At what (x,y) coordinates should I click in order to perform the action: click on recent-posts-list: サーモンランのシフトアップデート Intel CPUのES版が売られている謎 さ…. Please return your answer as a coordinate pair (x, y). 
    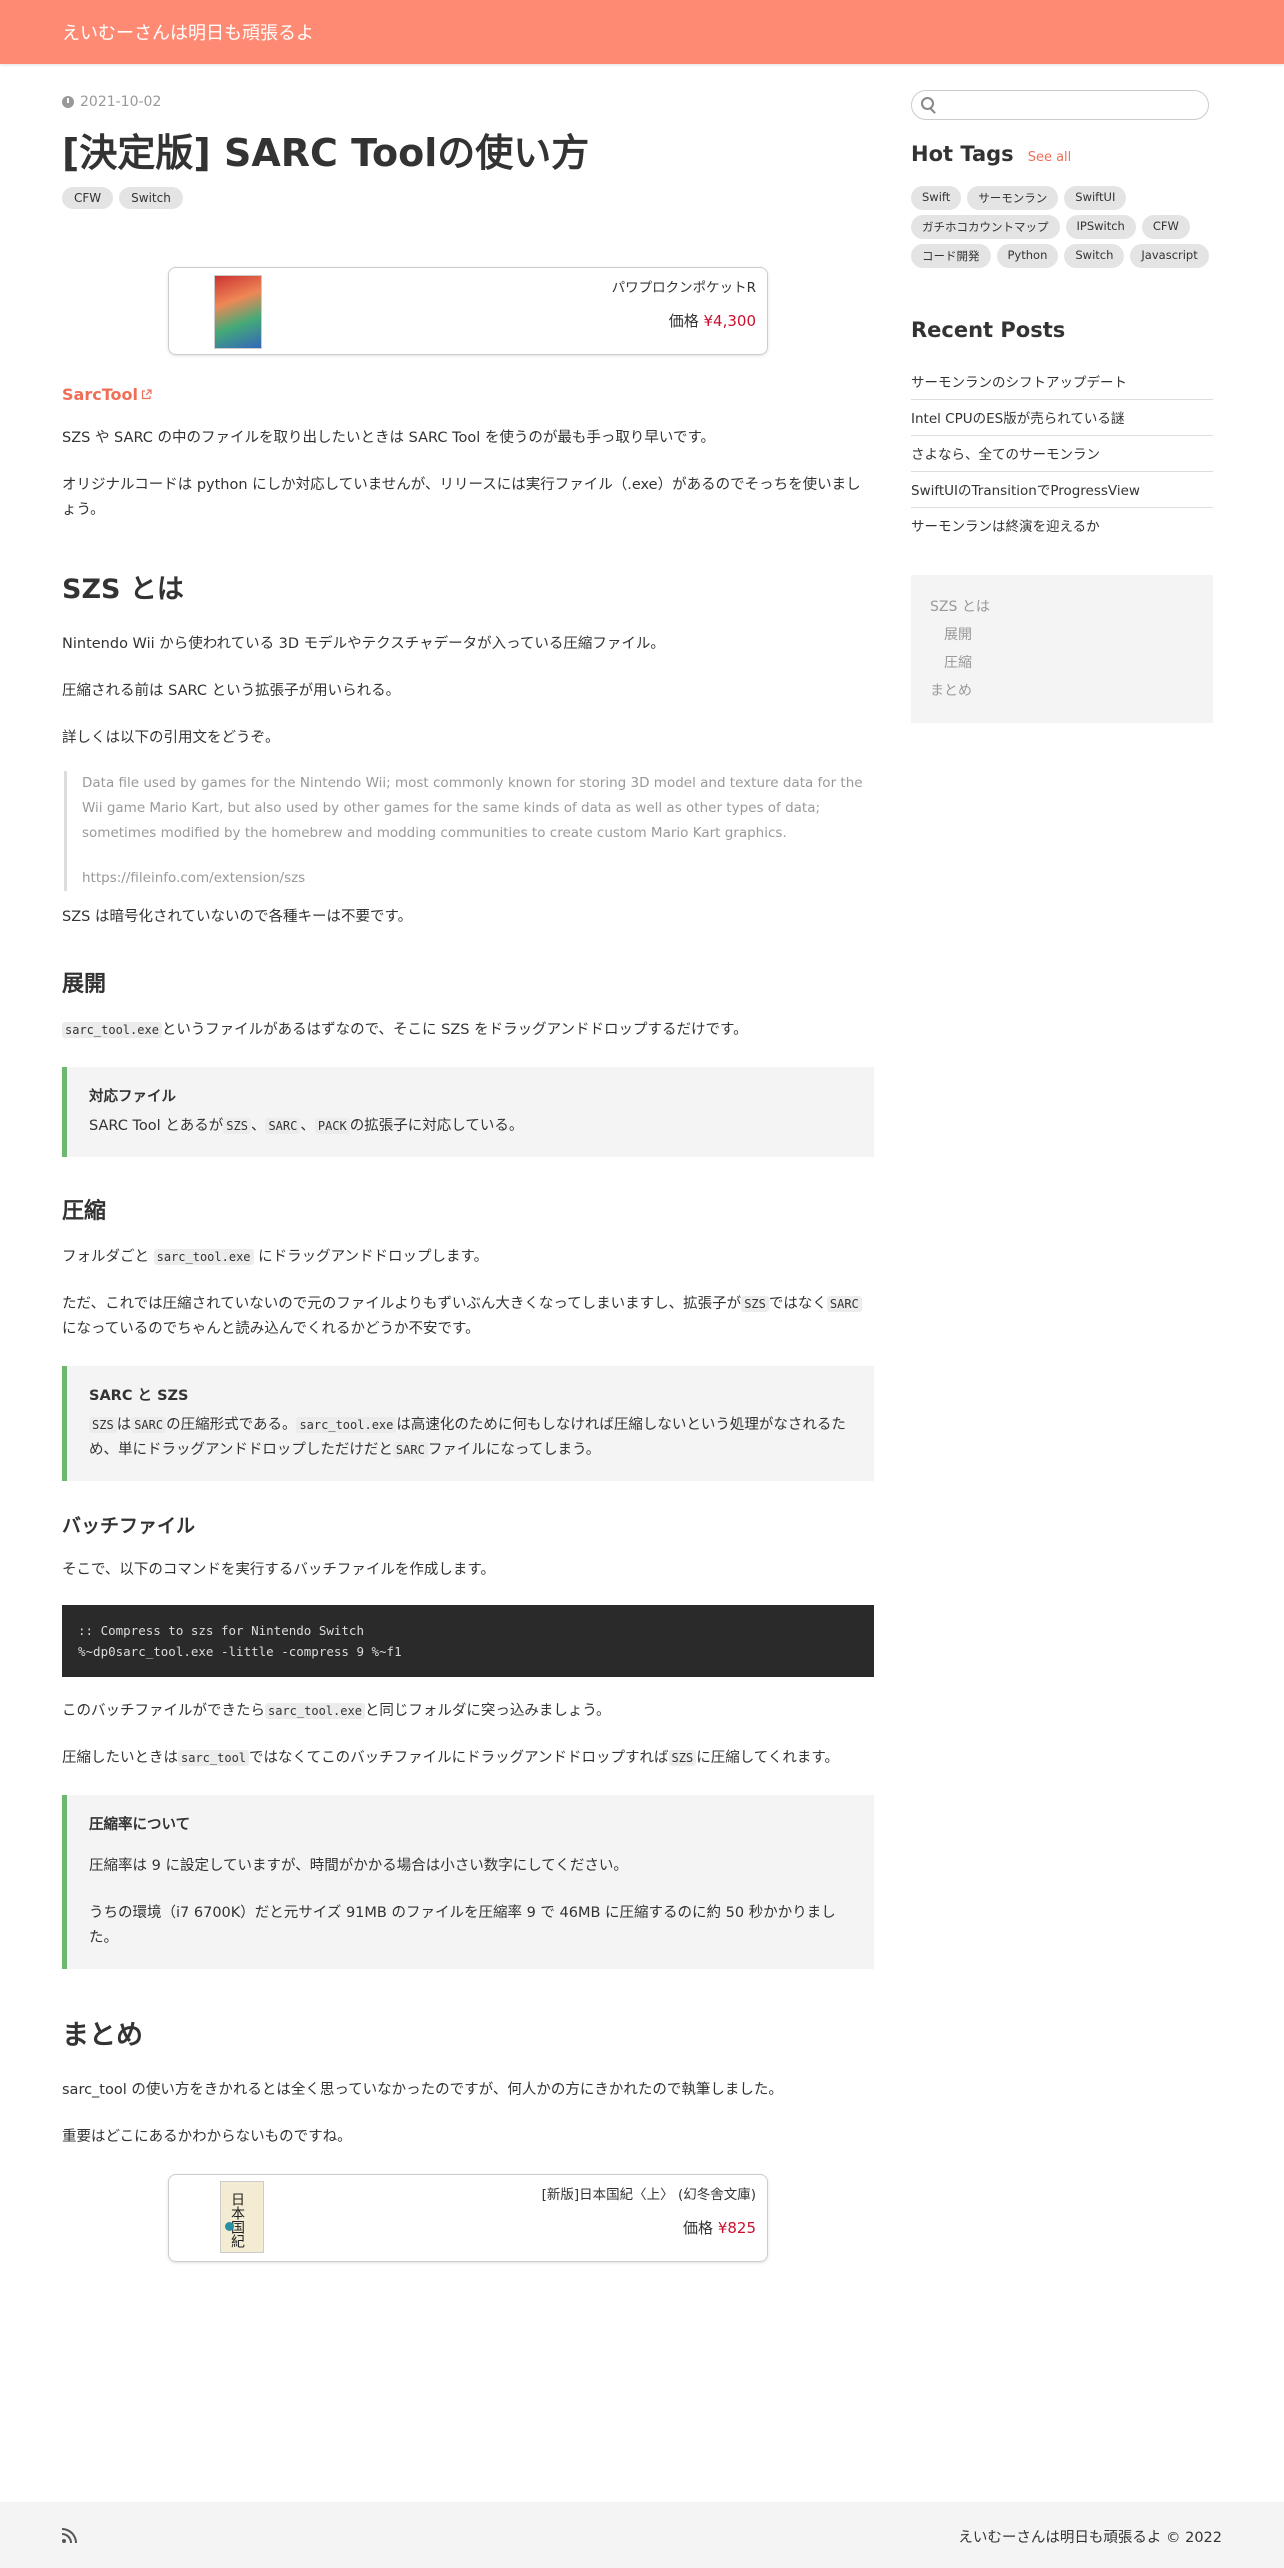
    Looking at the image, I should click on (1062, 453).